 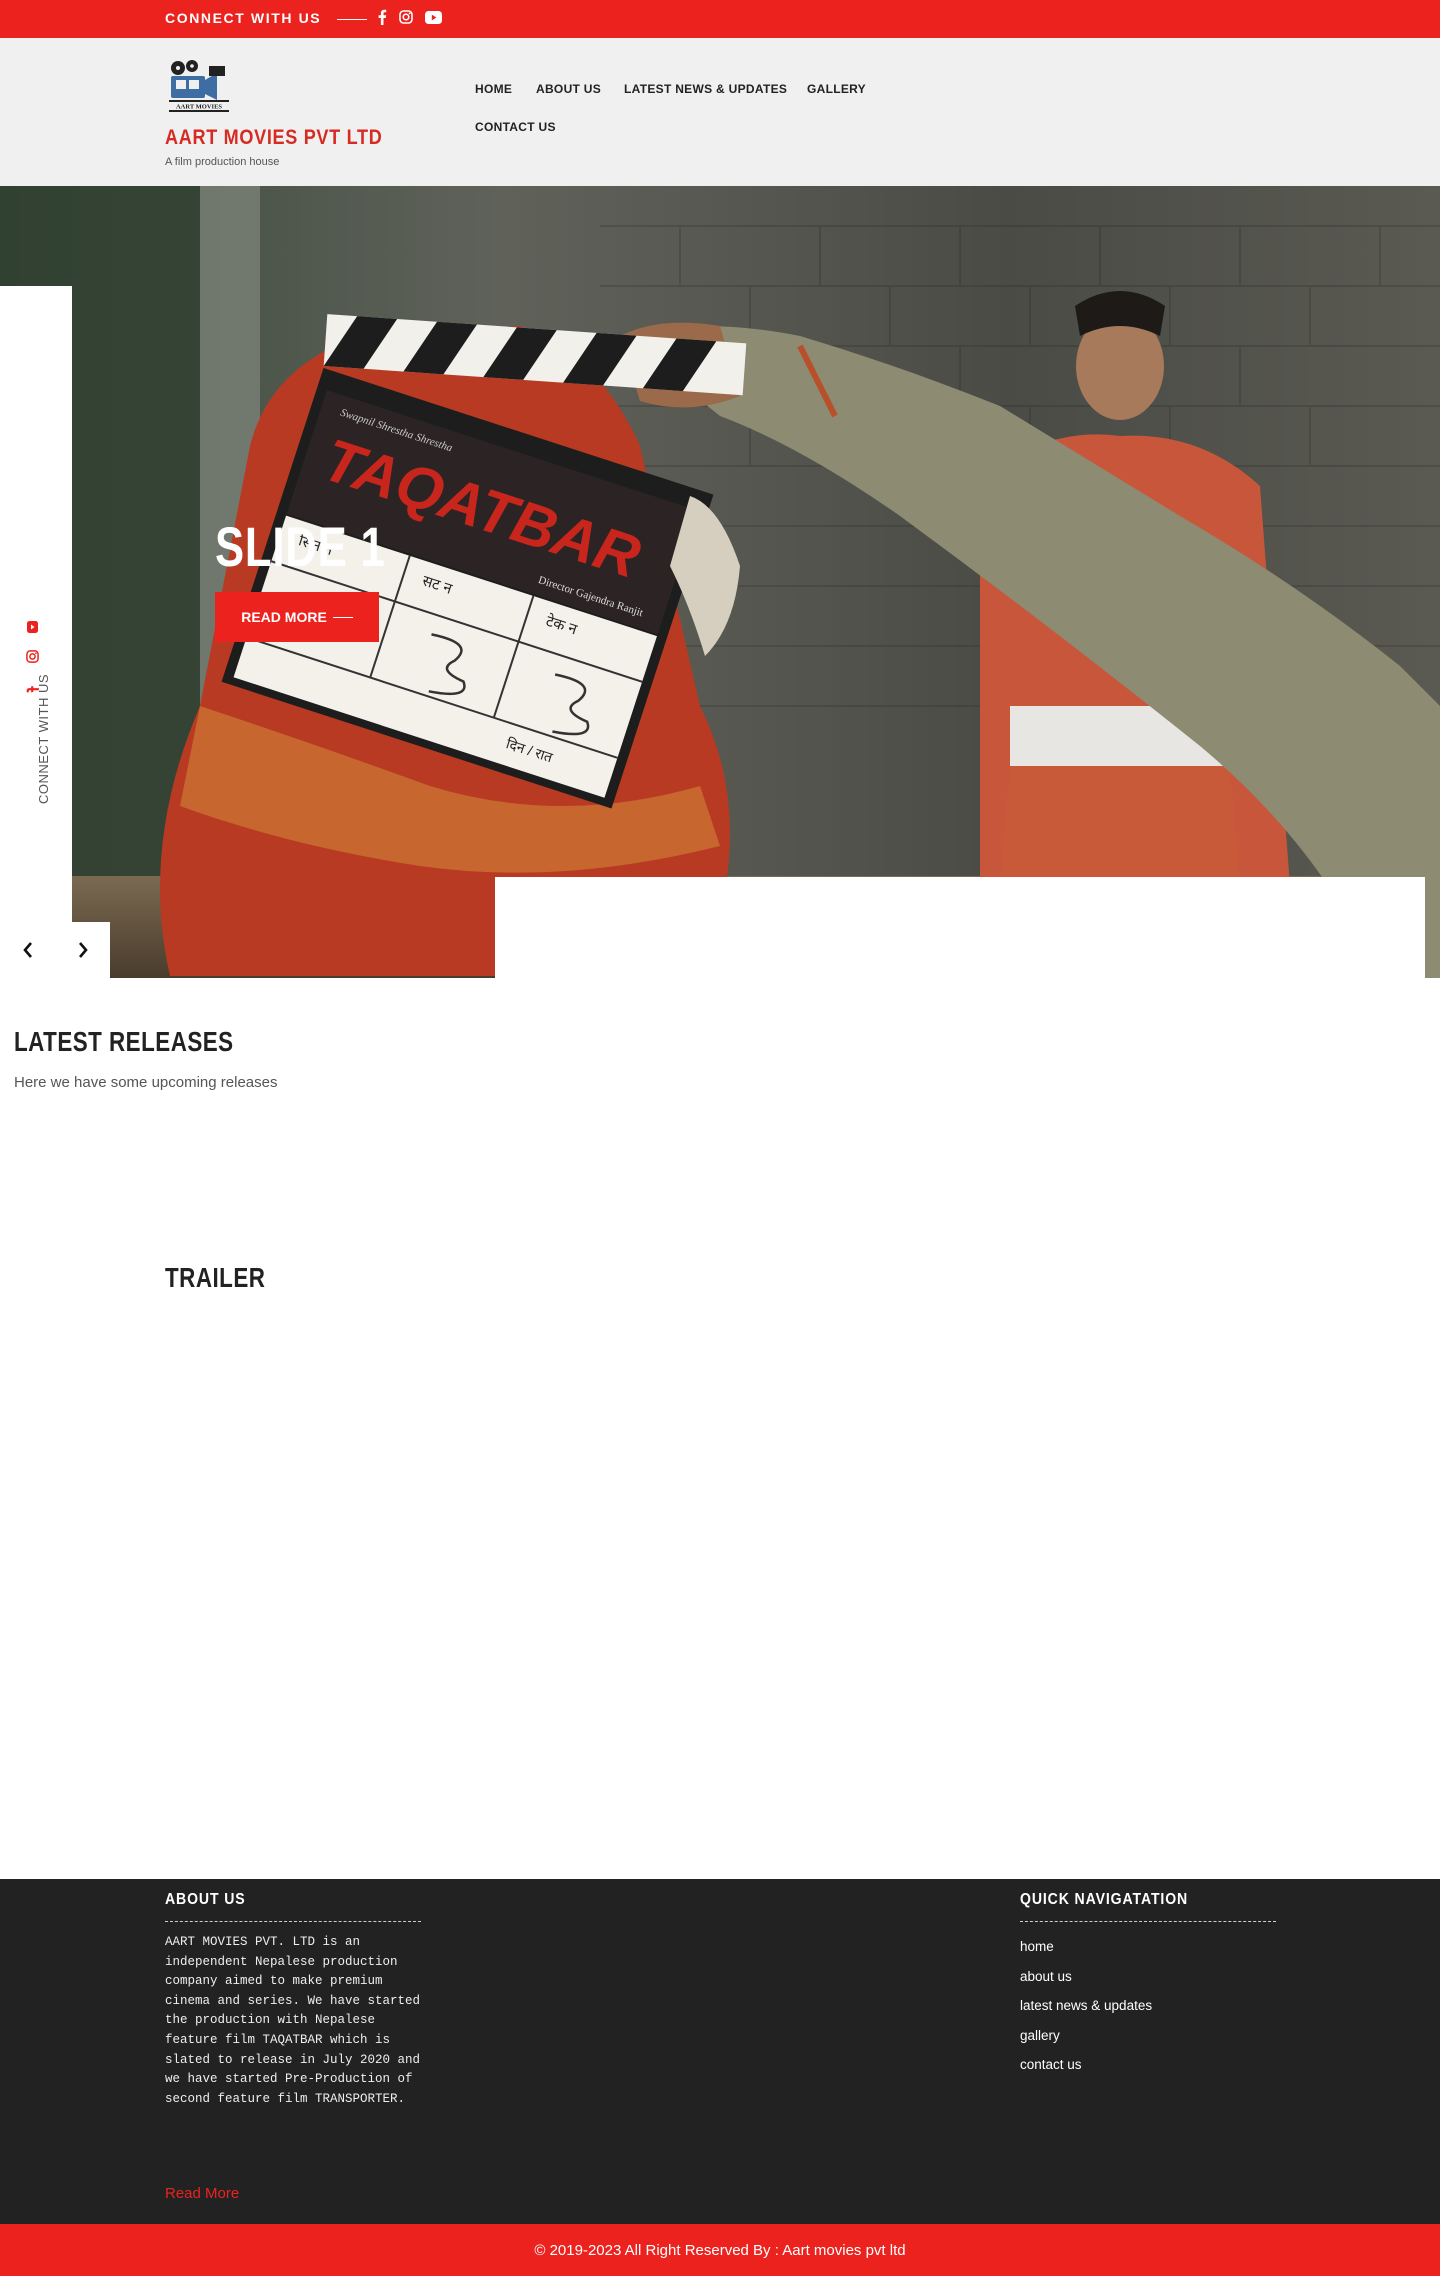 What do you see at coordinates (568, 89) in the screenshot?
I see `nav-about-us: ABOUT US` at bounding box center [568, 89].